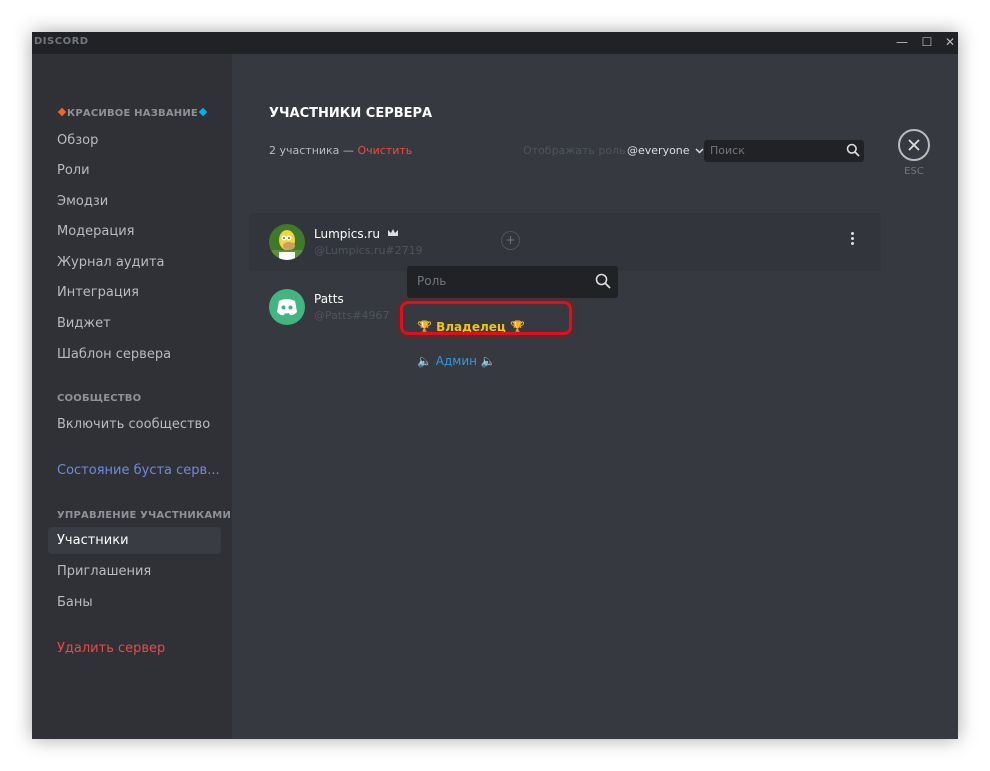  Describe the element at coordinates (133, 424) in the screenshot. I see `sidebar-item-enable-community: Включить сообщество` at that location.